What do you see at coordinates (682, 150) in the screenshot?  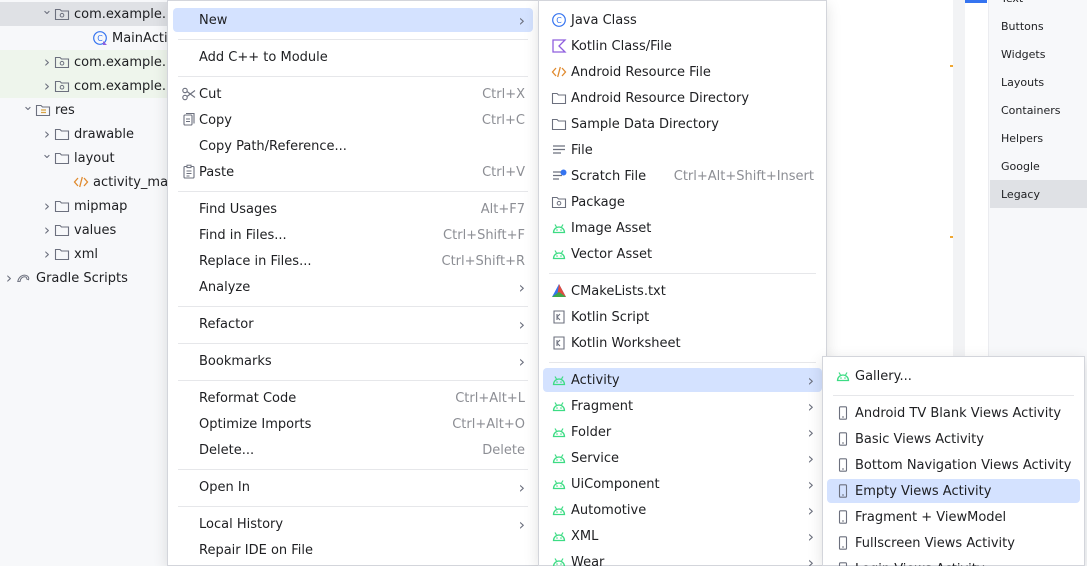 I see `menu-item-file: File` at bounding box center [682, 150].